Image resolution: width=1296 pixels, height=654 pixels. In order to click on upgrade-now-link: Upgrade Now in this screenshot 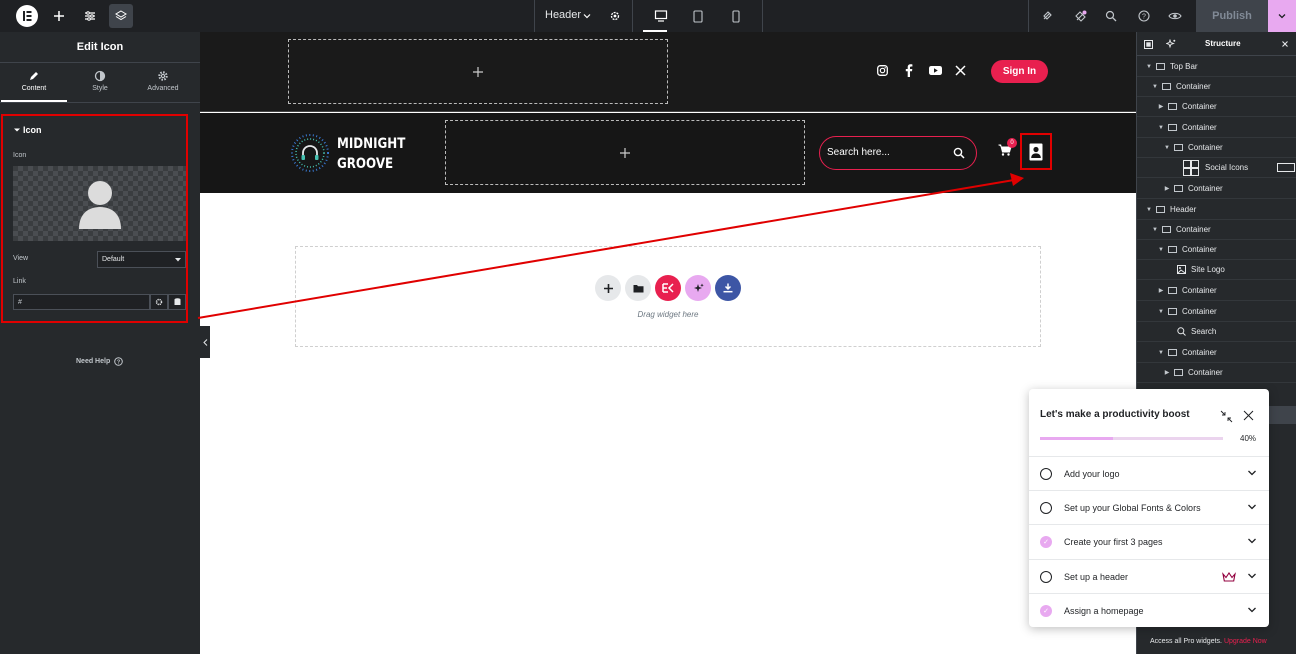, I will do `click(1245, 641)`.